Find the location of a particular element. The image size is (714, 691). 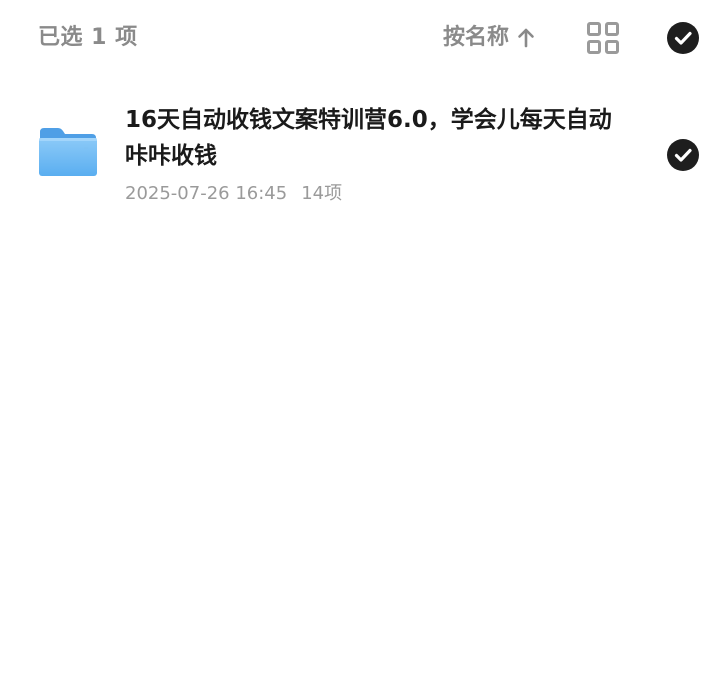

file-item-count: 14项 is located at coordinates (322, 193).